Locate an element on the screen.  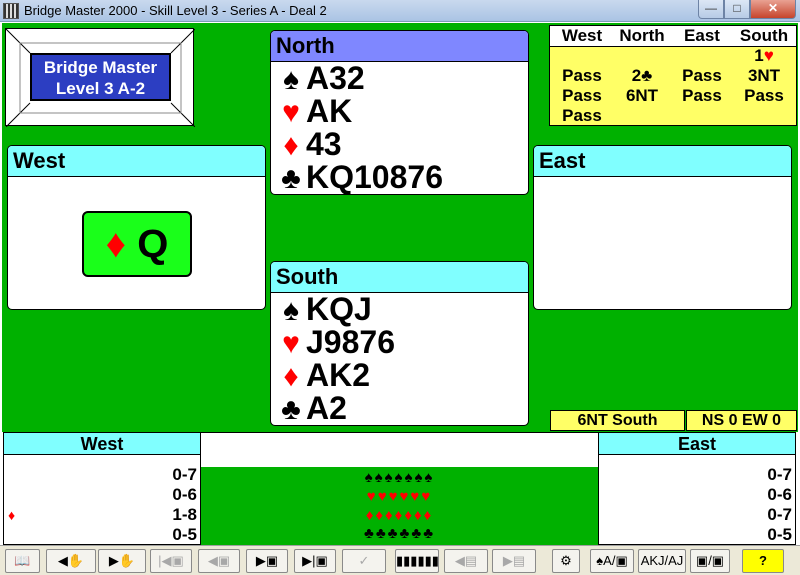
south-club-cards: A2 is located at coordinates (326, 407).